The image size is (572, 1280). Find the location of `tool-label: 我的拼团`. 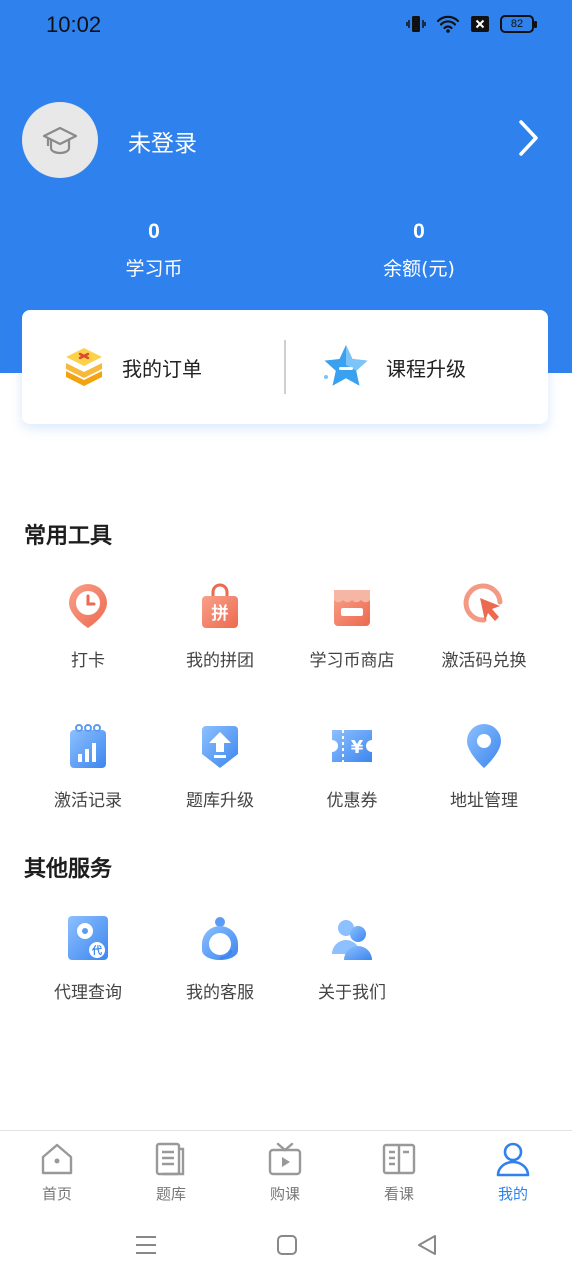

tool-label: 我的拼团 is located at coordinates (220, 661).